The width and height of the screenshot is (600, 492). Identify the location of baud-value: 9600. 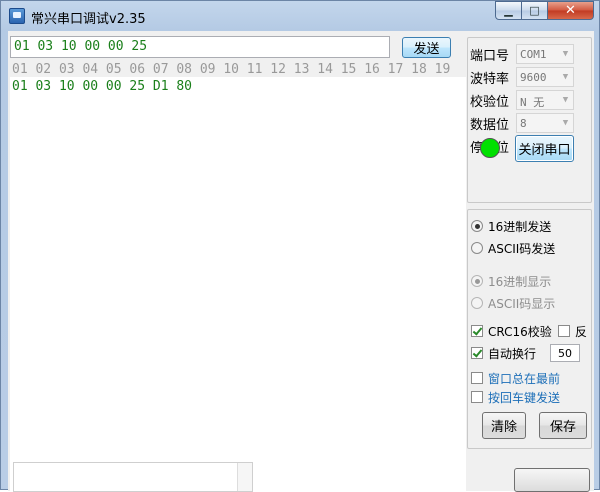
(533, 77).